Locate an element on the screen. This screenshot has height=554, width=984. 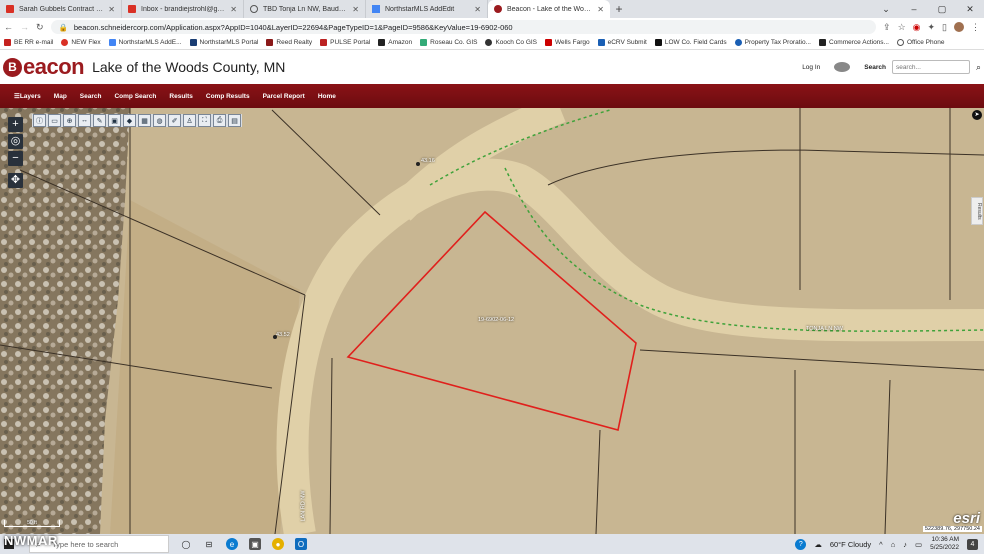
grid-icon: ▦ is located at coordinates (144, 120).